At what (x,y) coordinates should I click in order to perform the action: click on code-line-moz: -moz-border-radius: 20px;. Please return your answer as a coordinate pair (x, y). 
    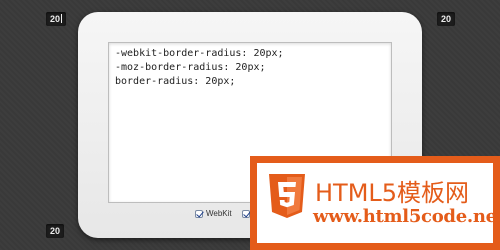
    Looking at the image, I should click on (190, 67).